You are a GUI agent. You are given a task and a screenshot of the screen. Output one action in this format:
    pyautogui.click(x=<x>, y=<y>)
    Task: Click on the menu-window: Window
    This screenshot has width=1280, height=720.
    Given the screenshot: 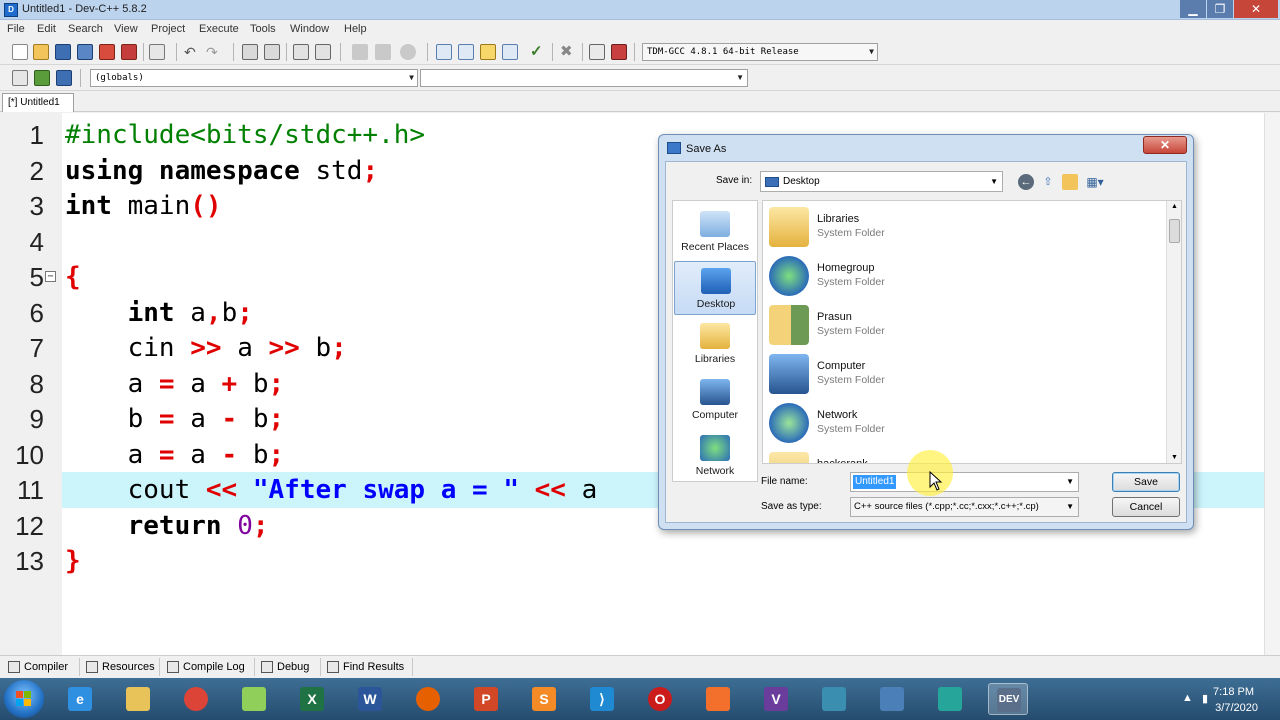 What is the action you would take?
    pyautogui.click(x=309, y=29)
    